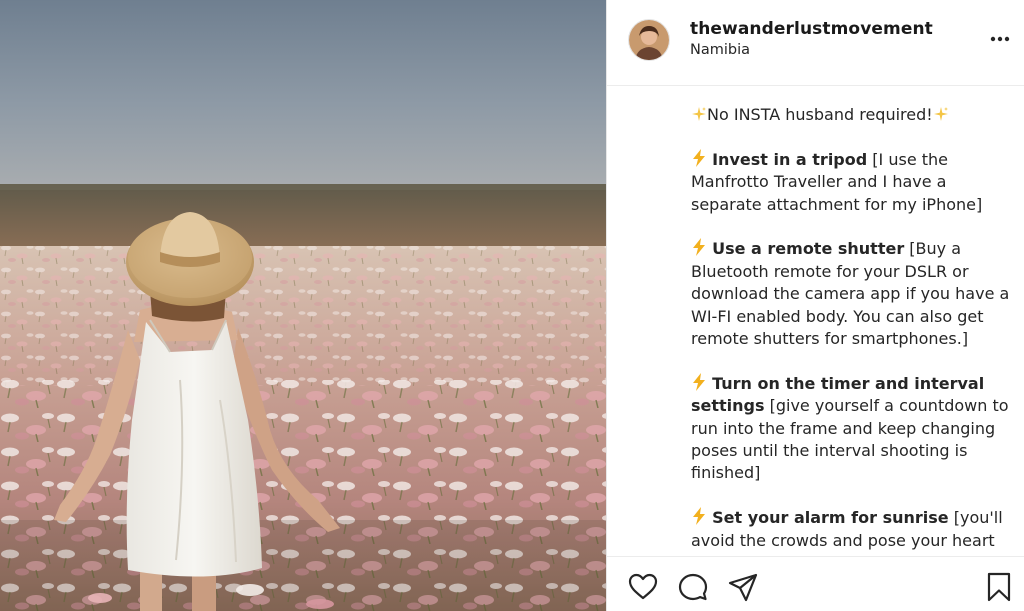 The image size is (1024, 611). I want to click on paper-plane-icon, so click(743, 587).